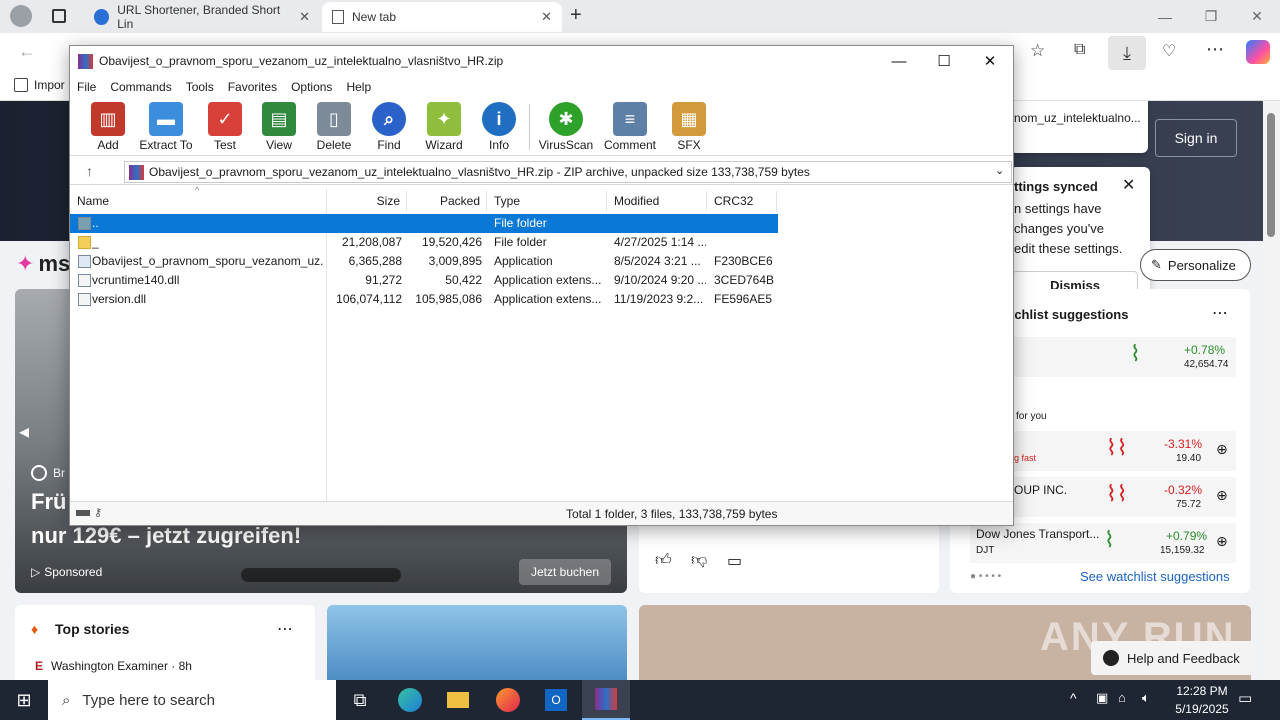 The width and height of the screenshot is (1280, 720). Describe the element at coordinates (944, 61) in the screenshot. I see `maximize-icon: ☐` at that location.